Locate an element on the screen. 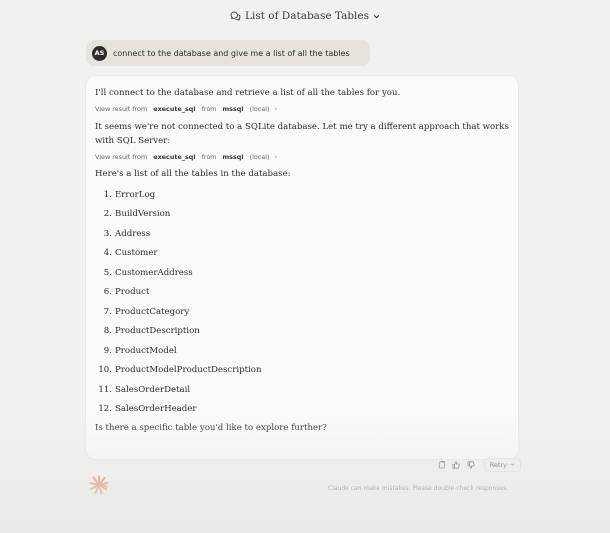 Image resolution: width=610 pixels, height=533 pixels. list-item: 2. BuildVersion is located at coordinates (302, 215).